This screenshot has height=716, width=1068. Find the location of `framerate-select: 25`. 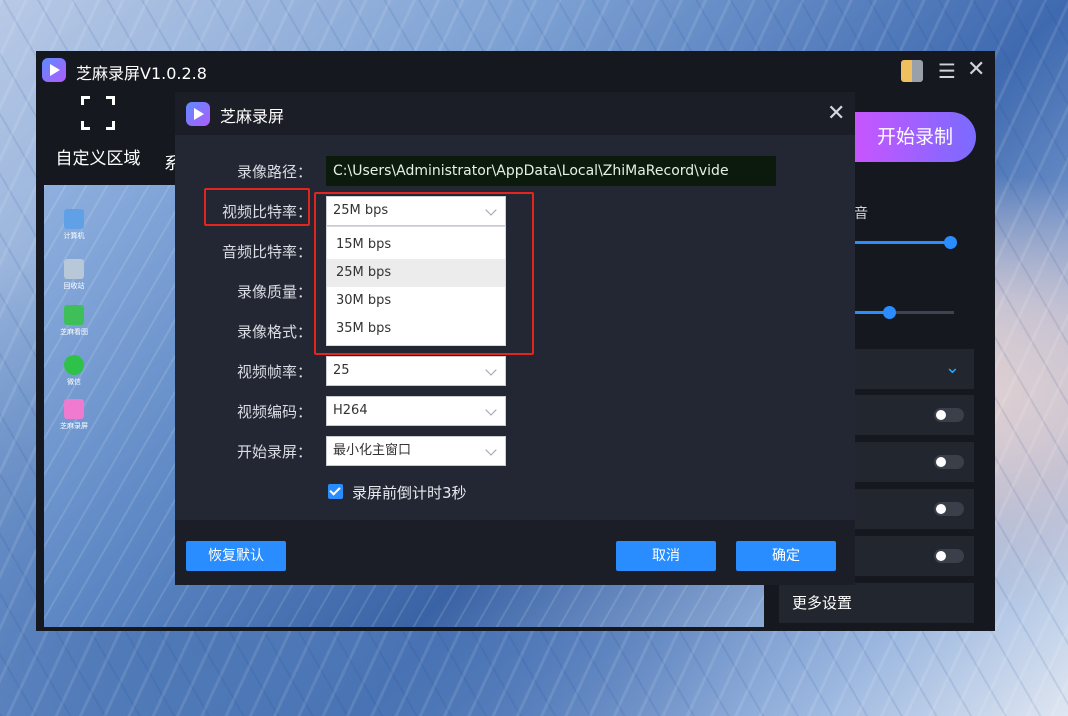

framerate-select: 25 is located at coordinates (416, 371).